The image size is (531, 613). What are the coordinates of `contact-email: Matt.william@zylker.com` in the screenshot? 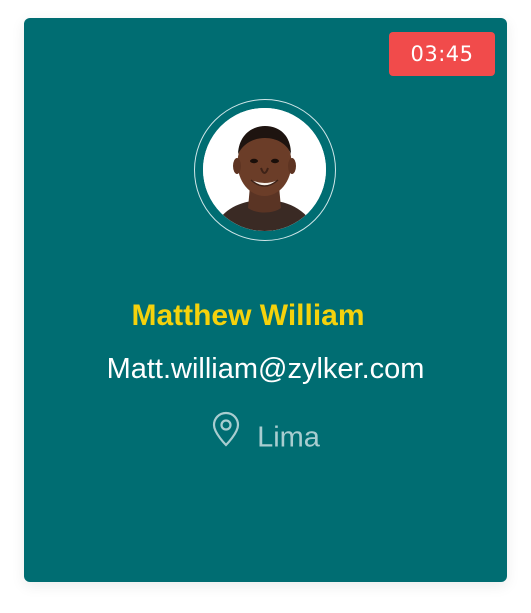 It's located at (265, 369).